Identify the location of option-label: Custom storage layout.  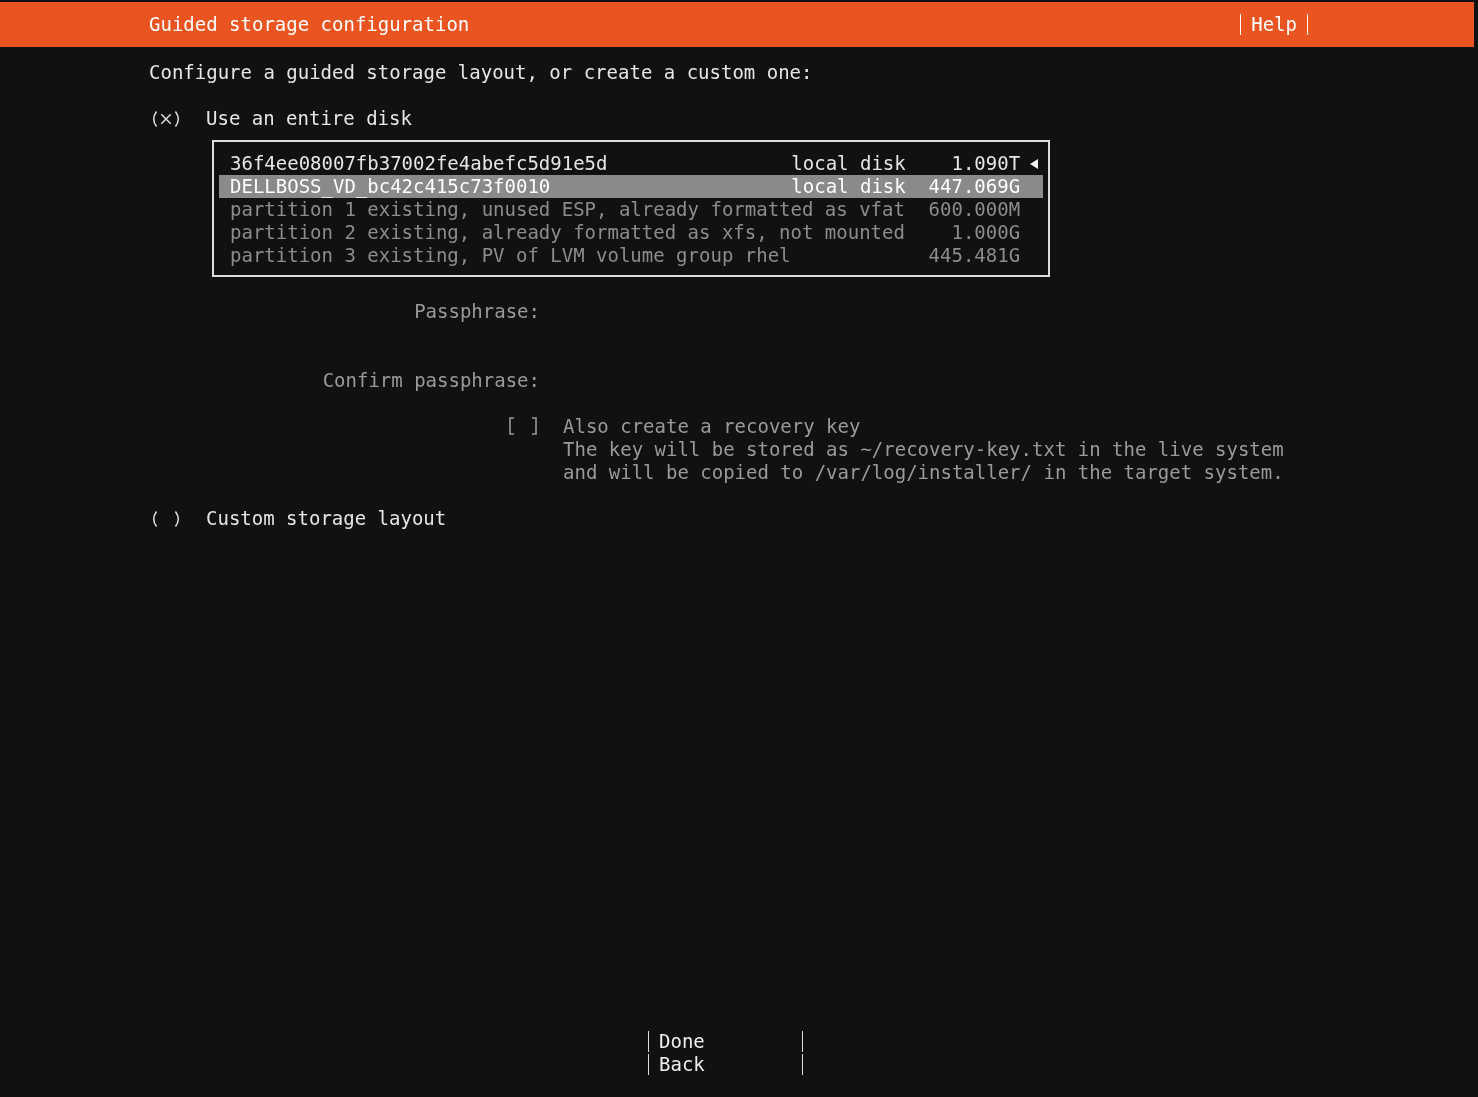
(326, 518).